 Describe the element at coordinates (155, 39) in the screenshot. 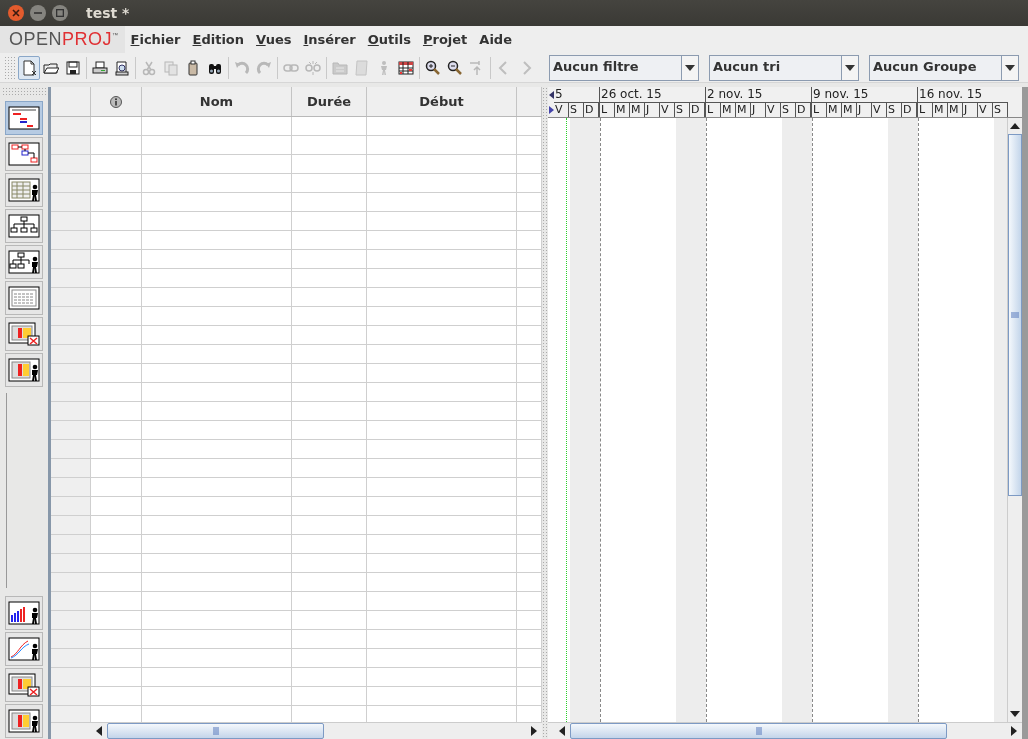

I see `menu-item: Fichier` at that location.